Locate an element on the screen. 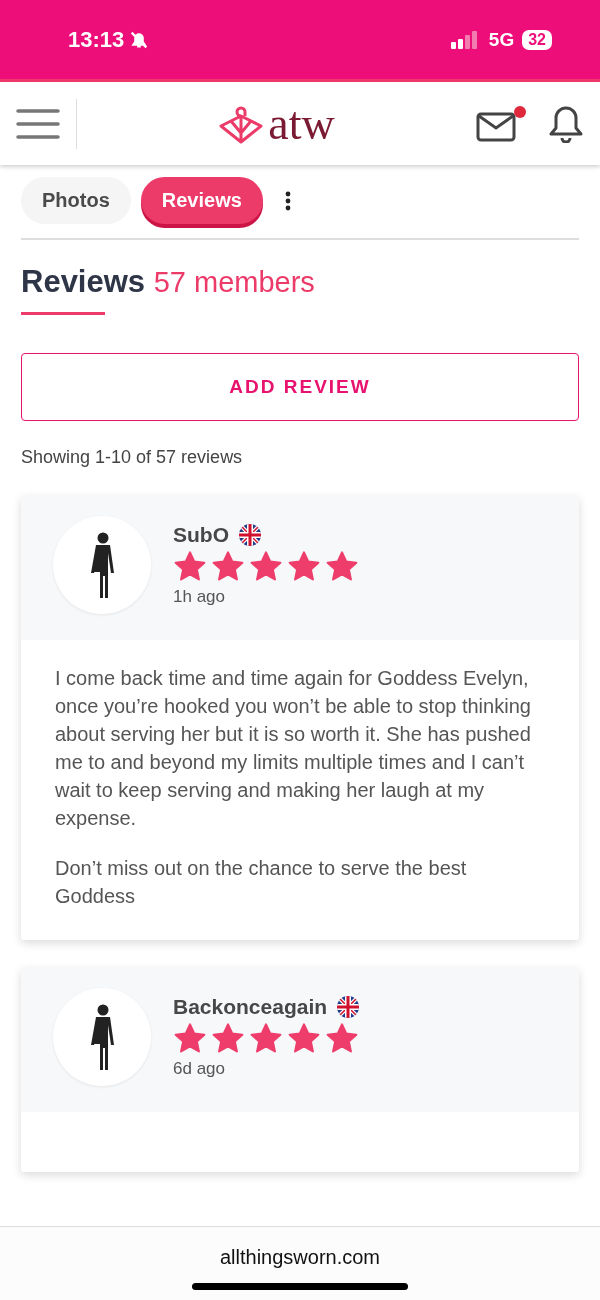 This screenshot has width=600, height=1300. status-time: 13:13 is located at coordinates (96, 39).